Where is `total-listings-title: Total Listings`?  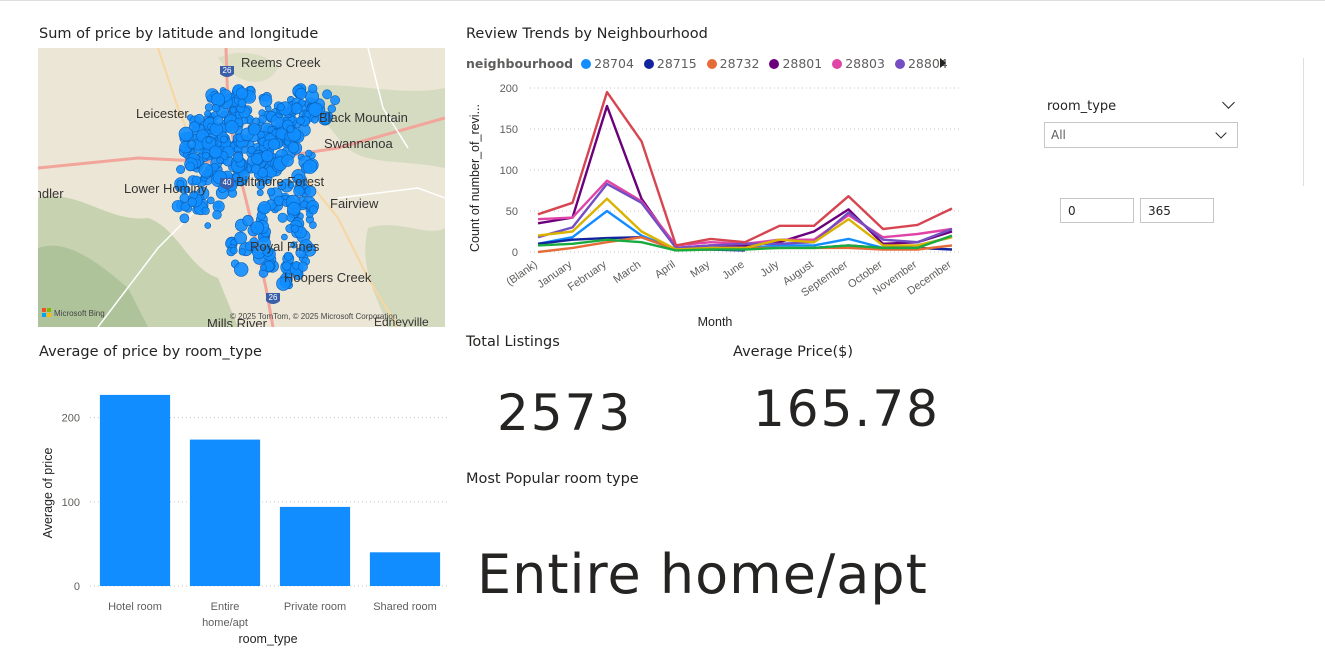 total-listings-title: Total Listings is located at coordinates (513, 342).